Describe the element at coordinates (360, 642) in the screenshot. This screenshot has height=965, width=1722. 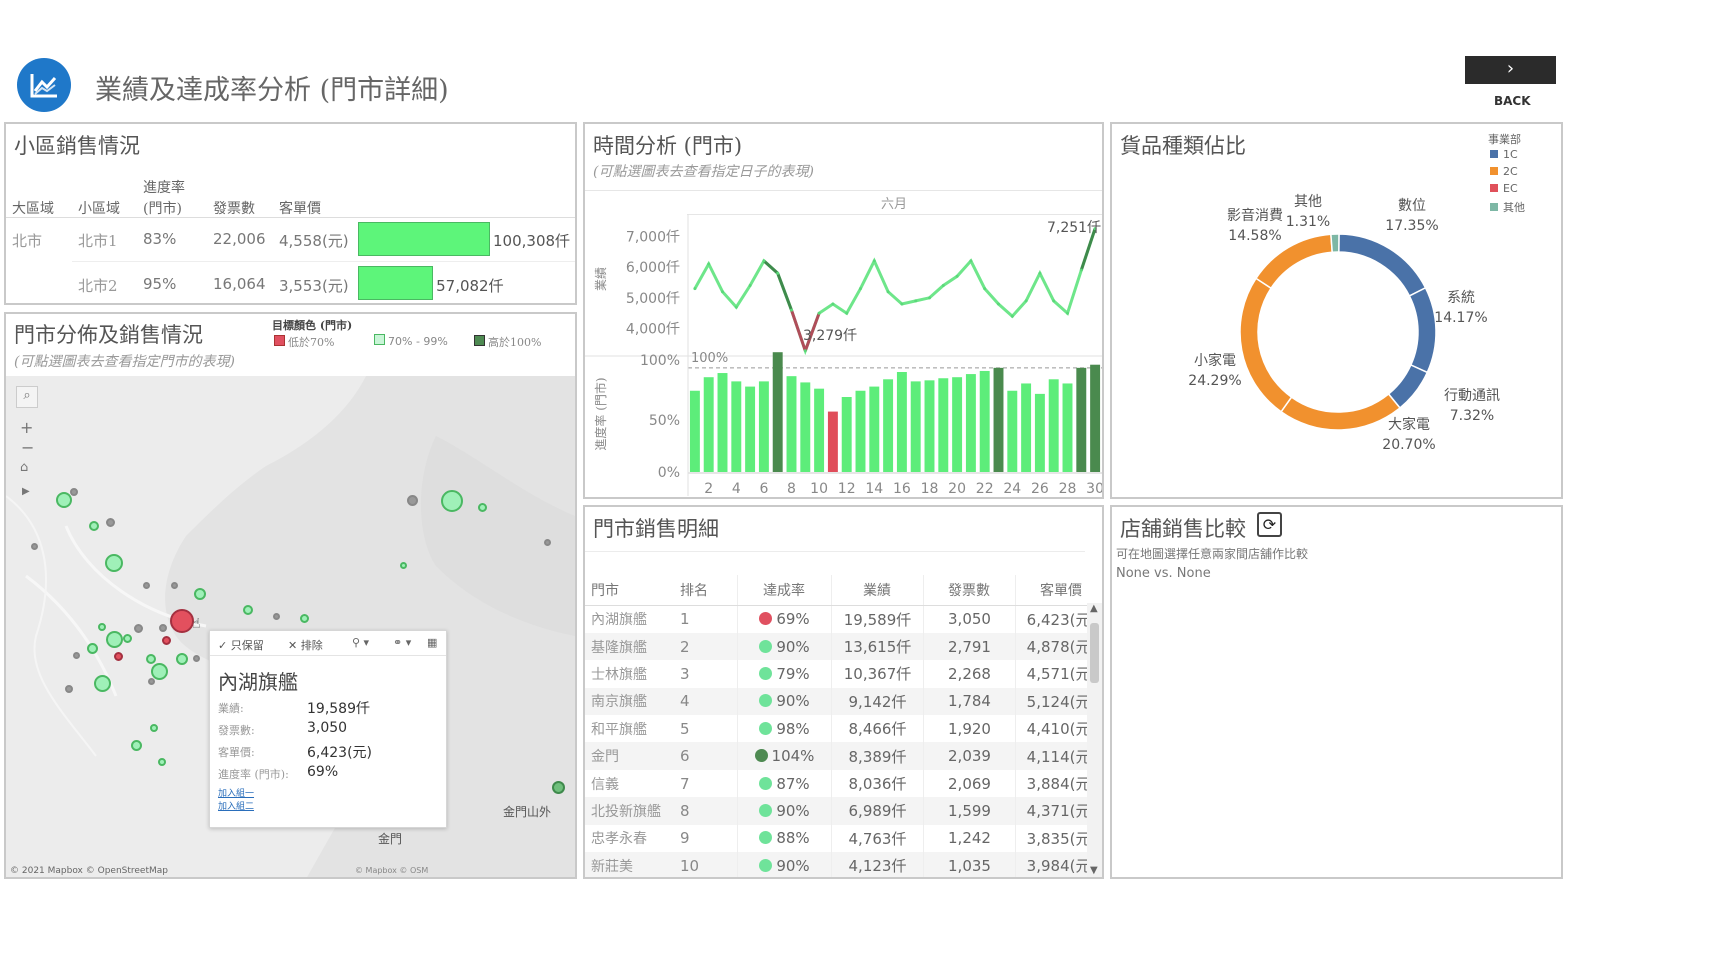
I see `group-icon: ⚲ ▾` at that location.